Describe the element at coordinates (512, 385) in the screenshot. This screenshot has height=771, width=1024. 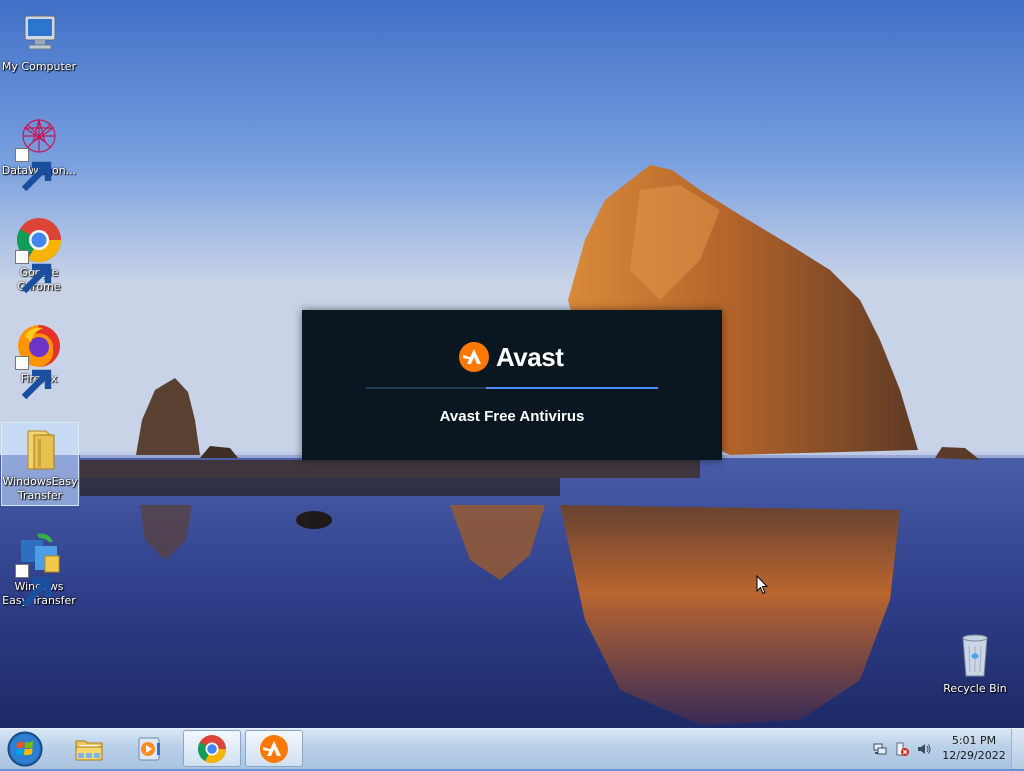
I see `avast-splash-window: Avast Avast Free Antivirus` at that location.